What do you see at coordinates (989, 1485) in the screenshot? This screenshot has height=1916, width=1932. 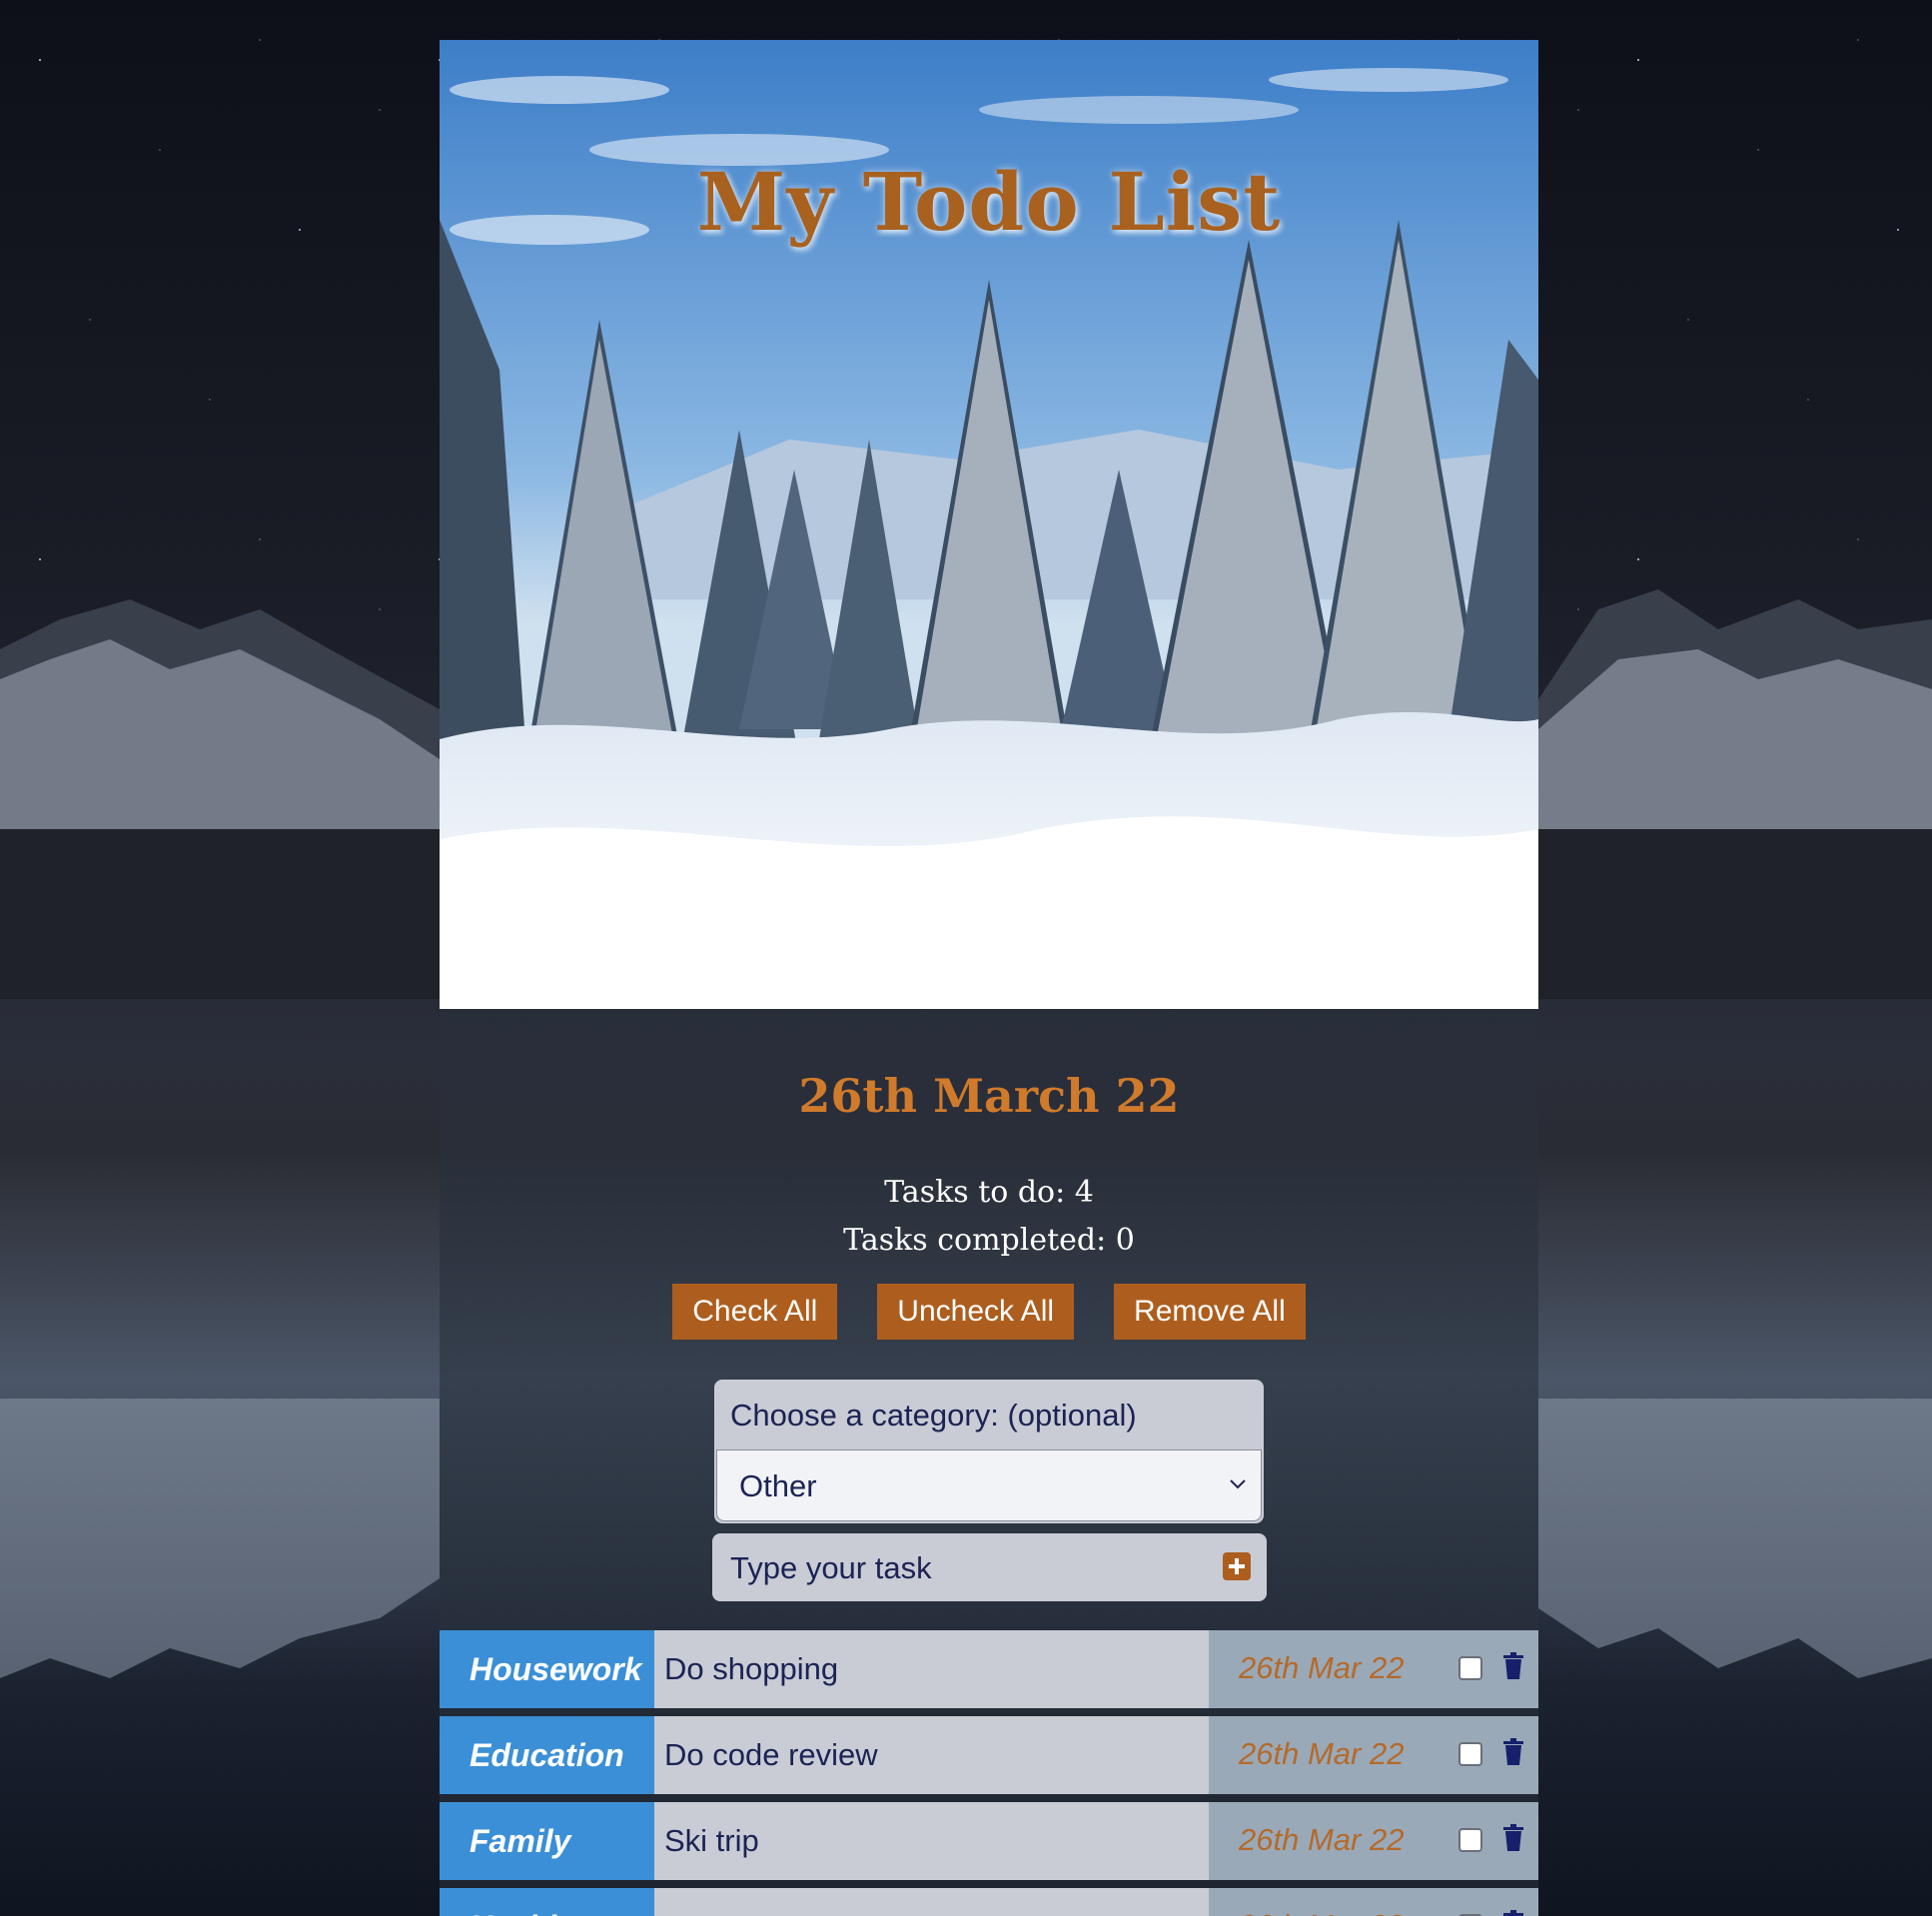 I see `category-select: Other` at bounding box center [989, 1485].